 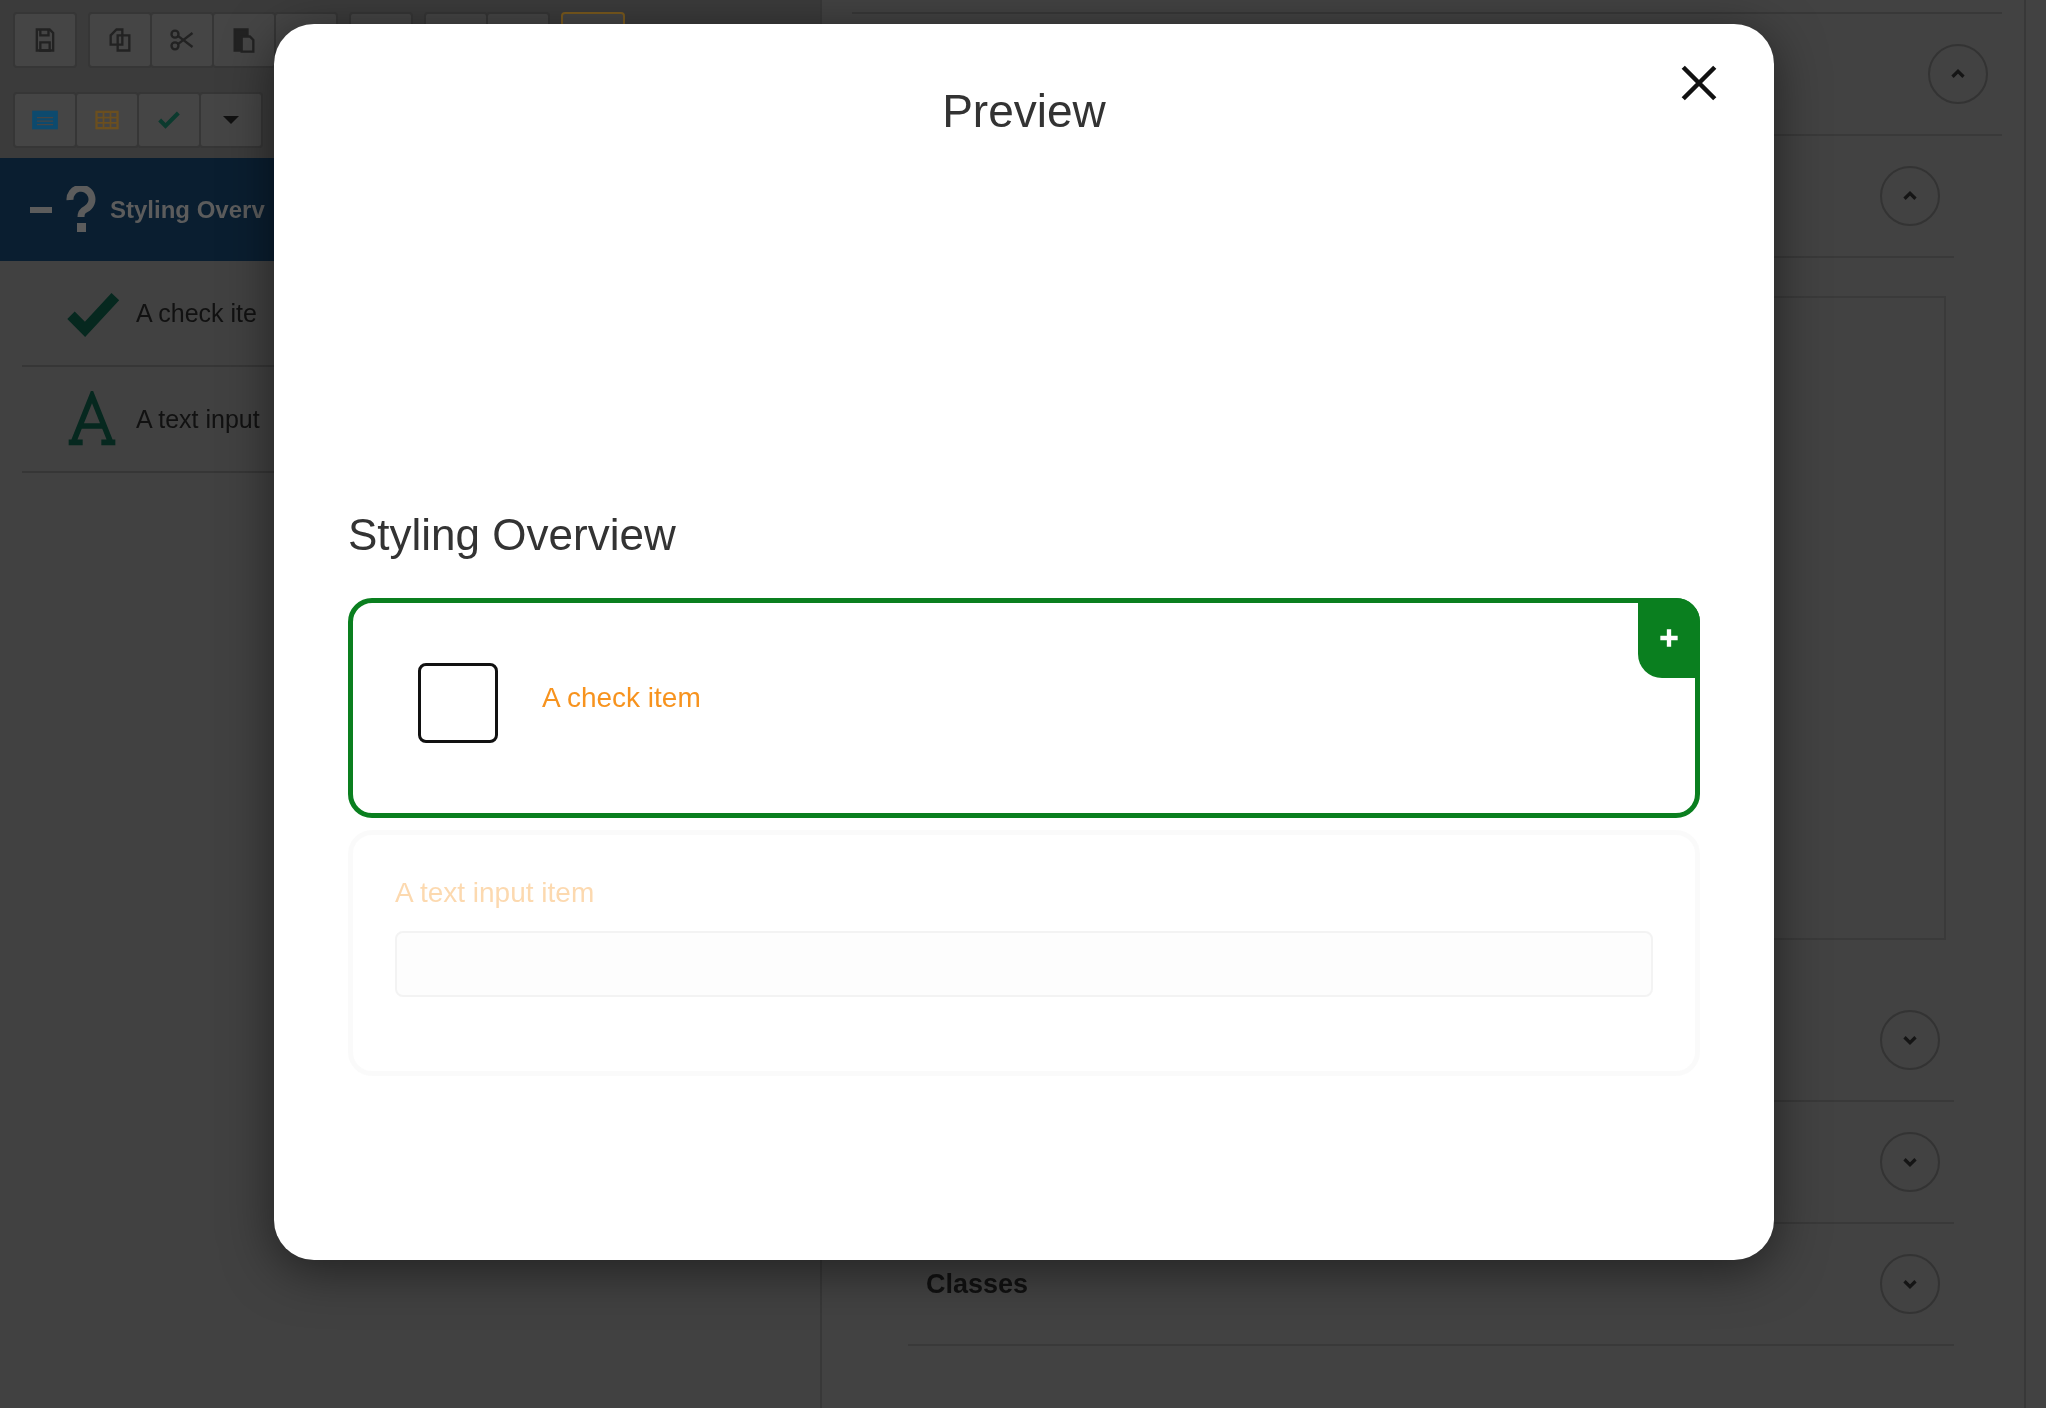 I want to click on list-view-button, so click(x=45, y=120).